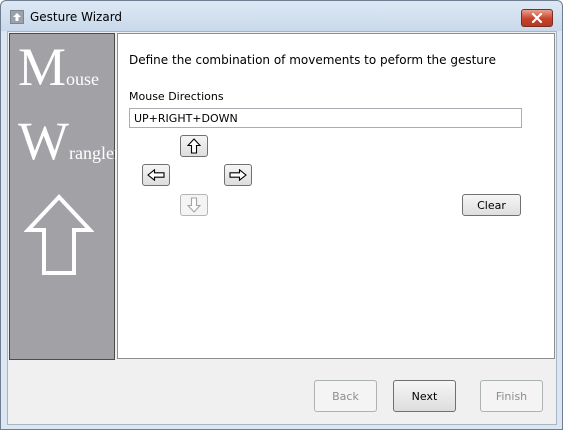 The width and height of the screenshot is (563, 430). I want to click on clear-button: Clear, so click(491, 205).